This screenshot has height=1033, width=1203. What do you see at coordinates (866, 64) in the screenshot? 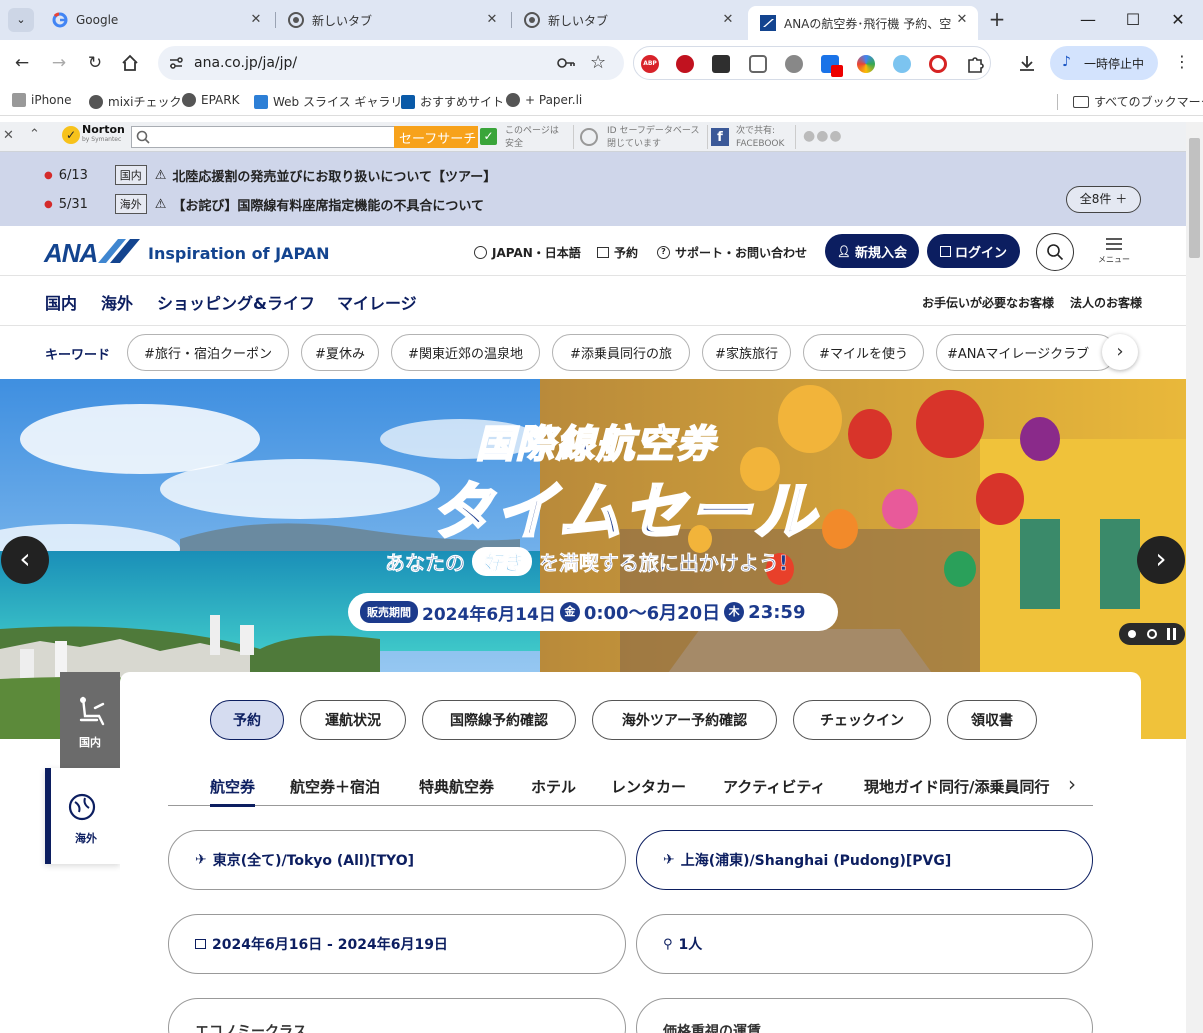
I see `color-extension-icon` at bounding box center [866, 64].